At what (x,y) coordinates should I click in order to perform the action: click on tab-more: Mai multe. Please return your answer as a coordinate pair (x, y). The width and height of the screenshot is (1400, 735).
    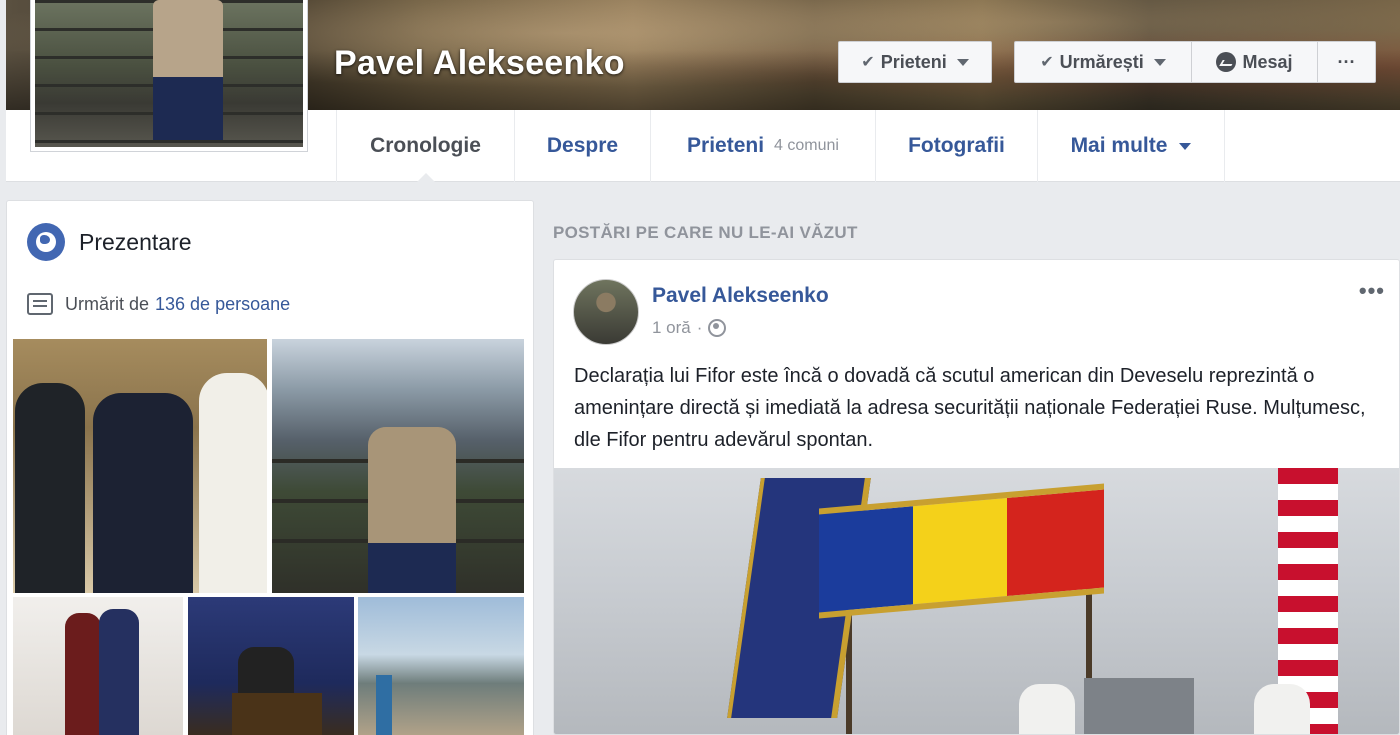
    Looking at the image, I should click on (1131, 146).